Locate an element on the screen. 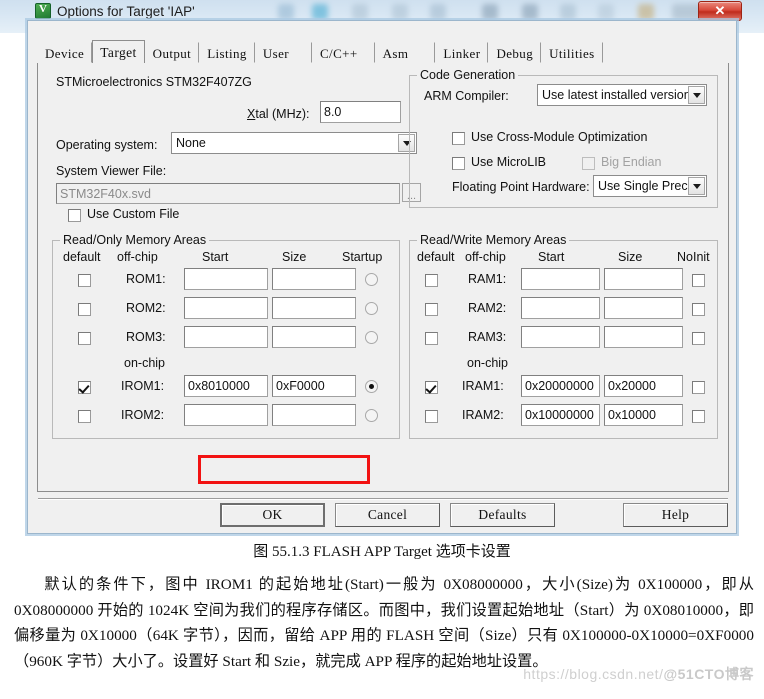  ro-row-rom2-label: ROM2: is located at coordinates (146, 308).